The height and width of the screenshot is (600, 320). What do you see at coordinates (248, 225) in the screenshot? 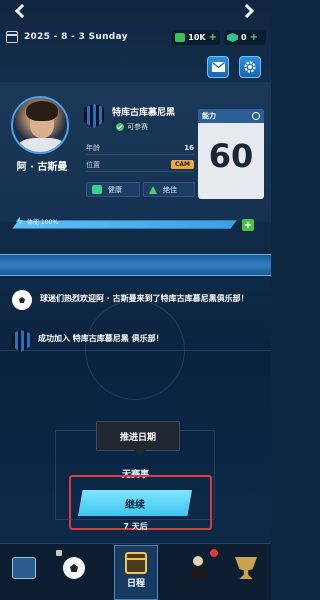
I see `add-stamina-button: +` at bounding box center [248, 225].